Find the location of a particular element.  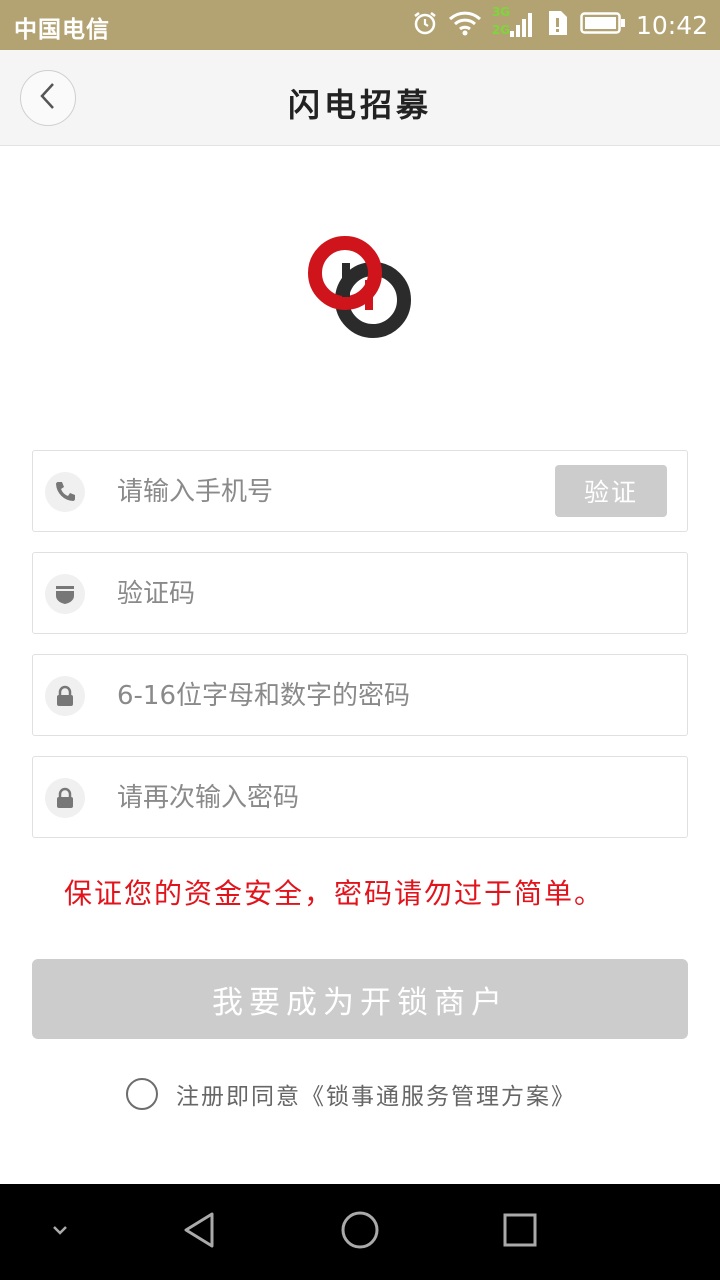

phone-icon is located at coordinates (65, 492).